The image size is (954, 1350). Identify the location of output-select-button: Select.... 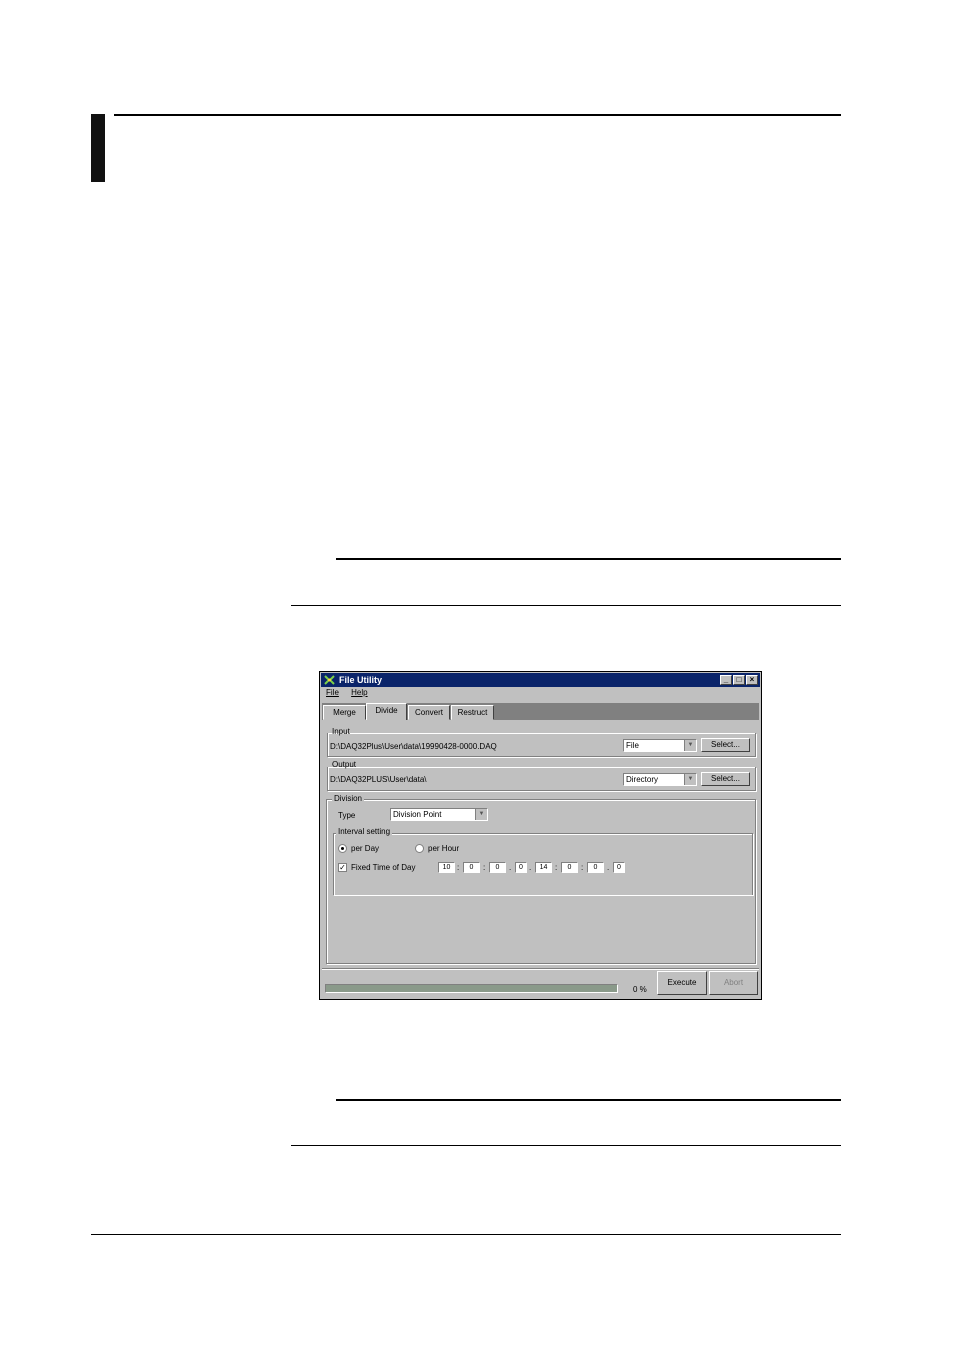
(725, 779).